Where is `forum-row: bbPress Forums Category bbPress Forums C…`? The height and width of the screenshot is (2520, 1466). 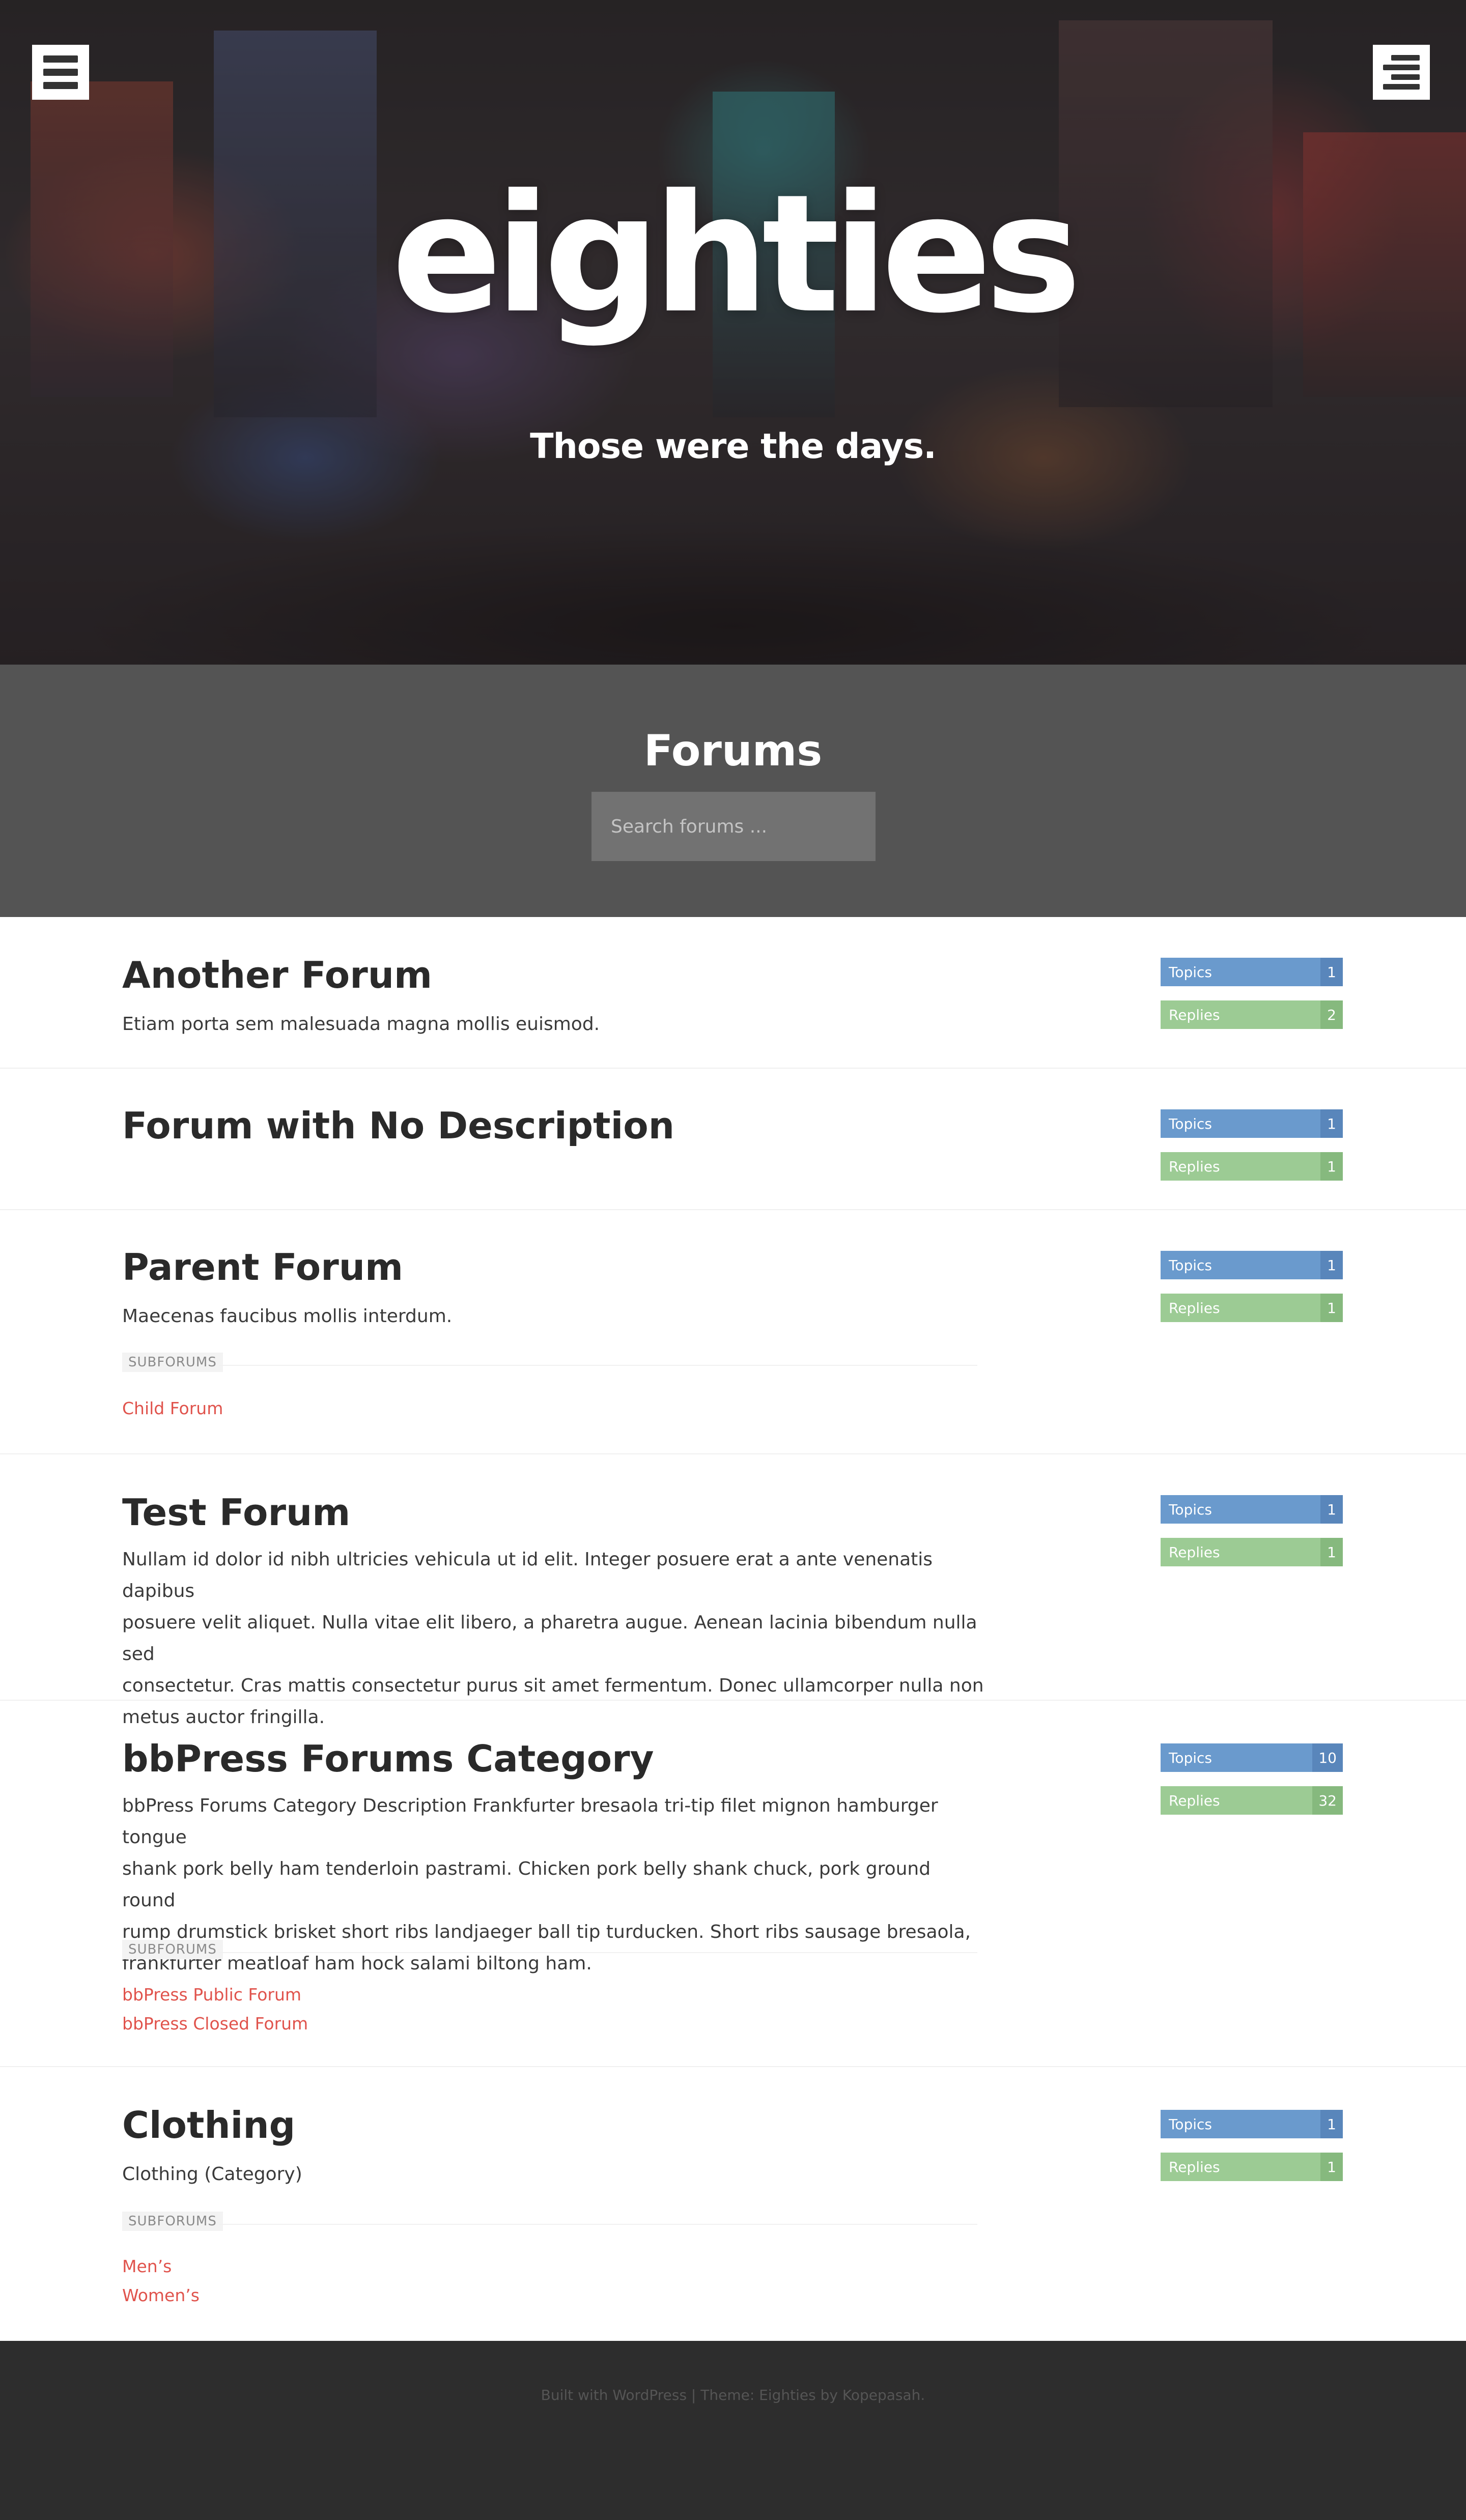 forum-row: bbPress Forums Category bbPress Forums C… is located at coordinates (733, 1884).